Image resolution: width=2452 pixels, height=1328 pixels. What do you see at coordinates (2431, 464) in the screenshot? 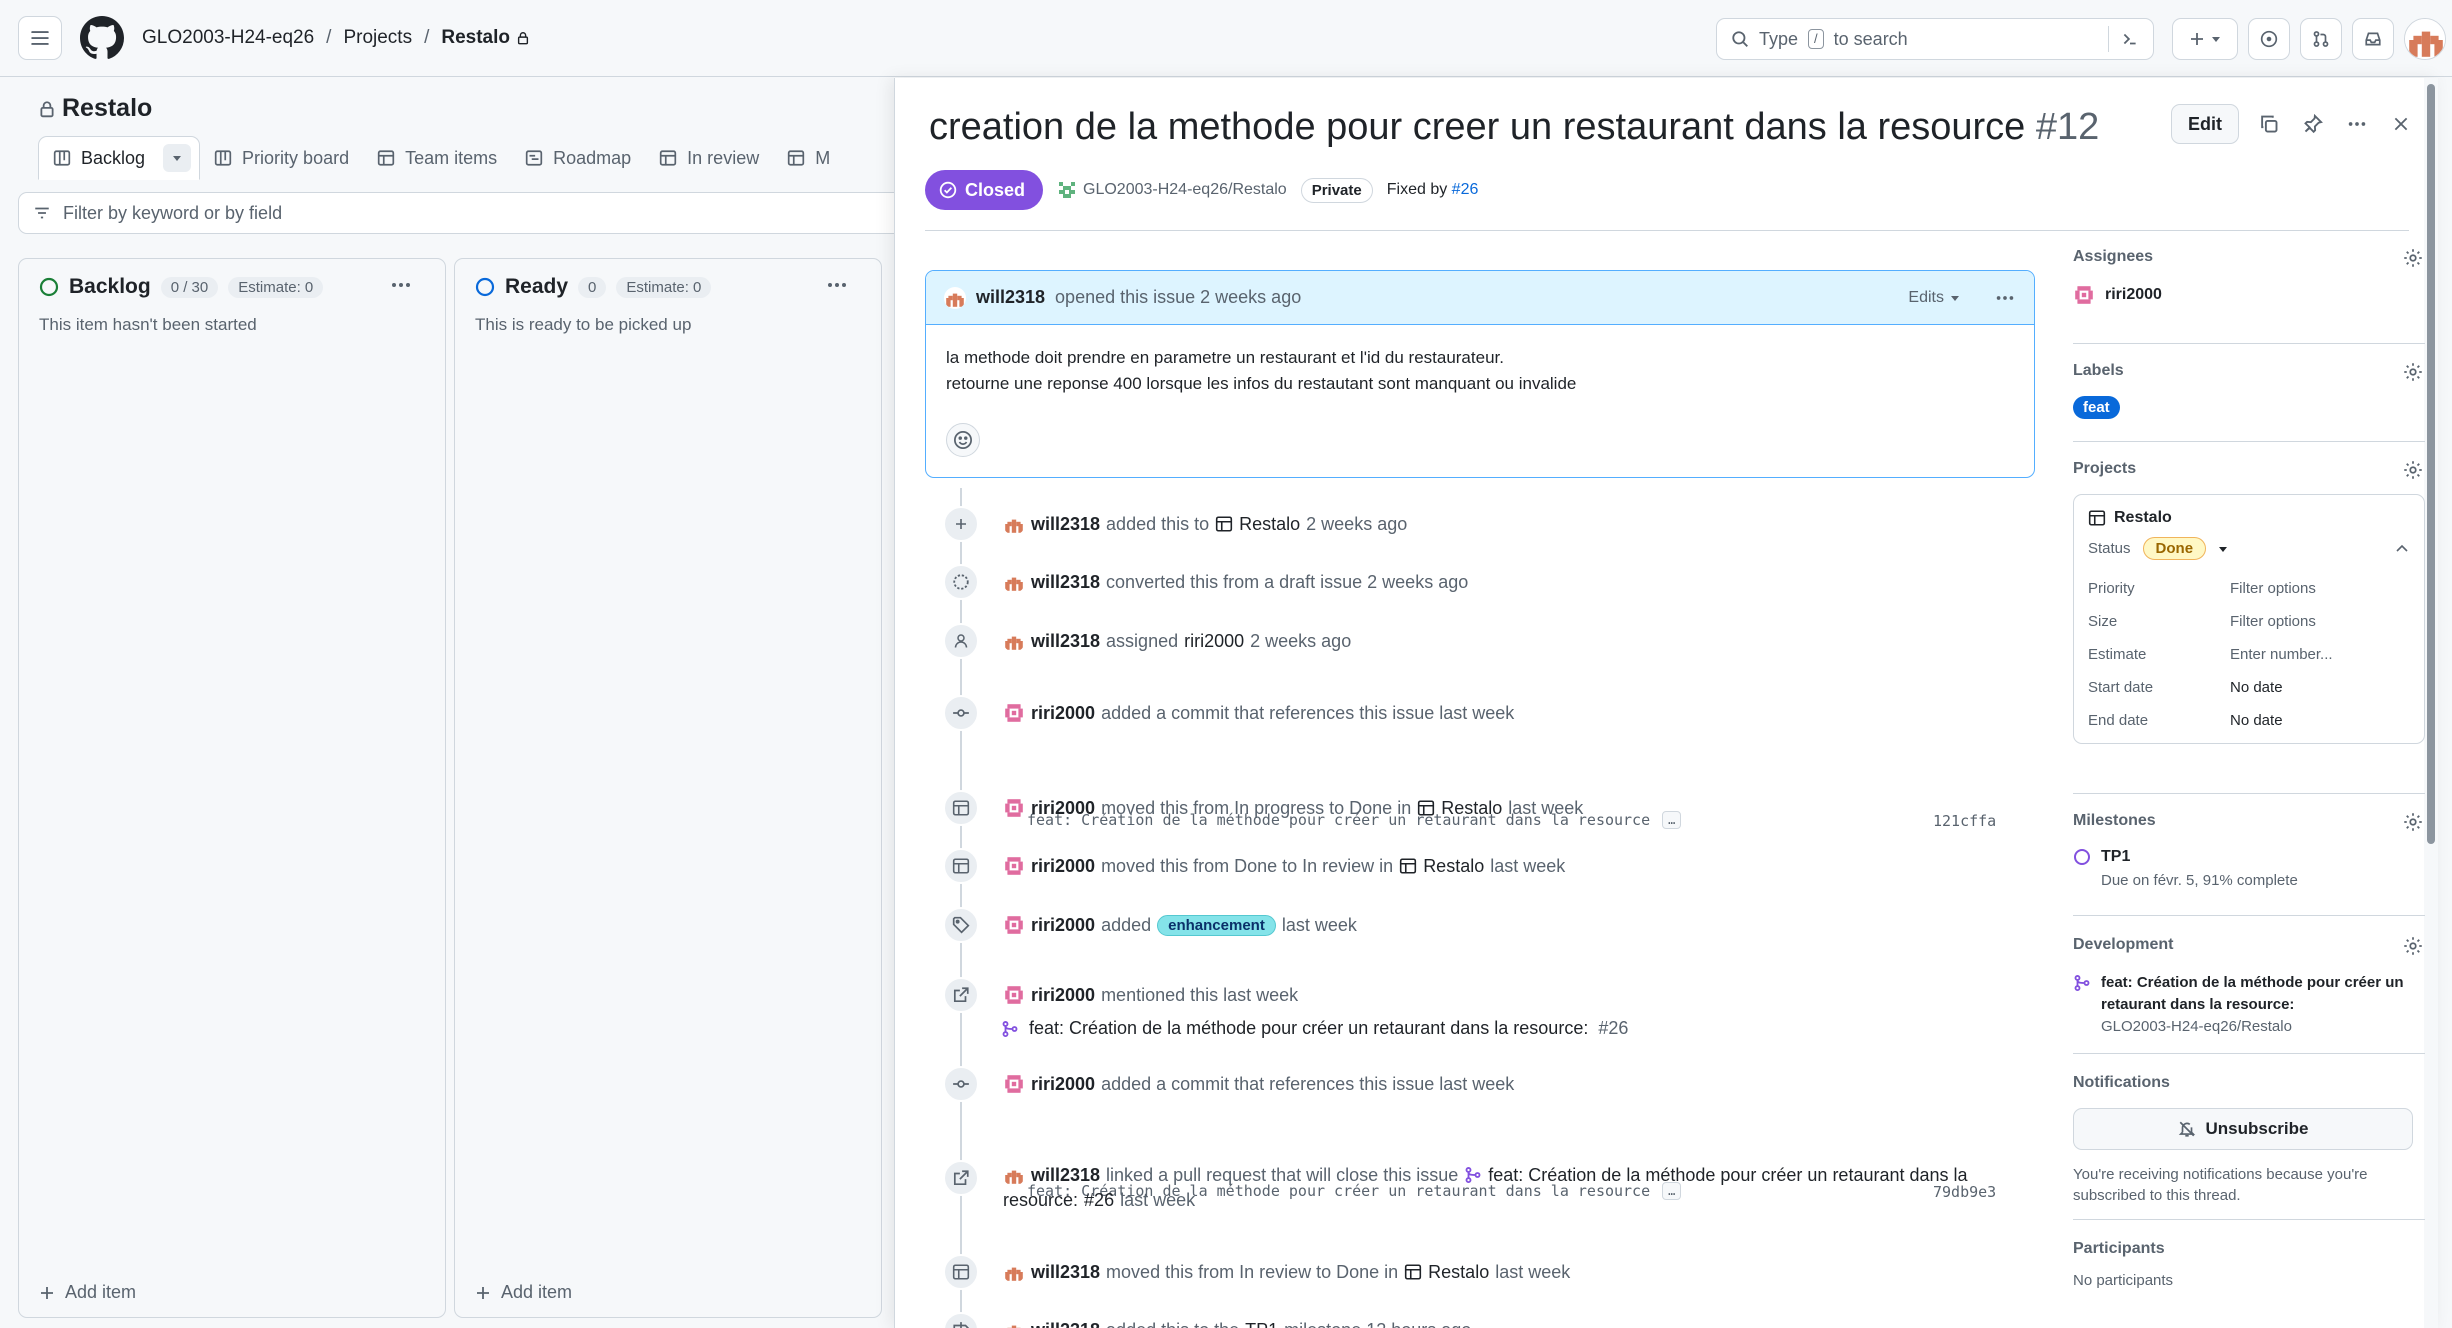
I see `scrollbar-thumb` at bounding box center [2431, 464].